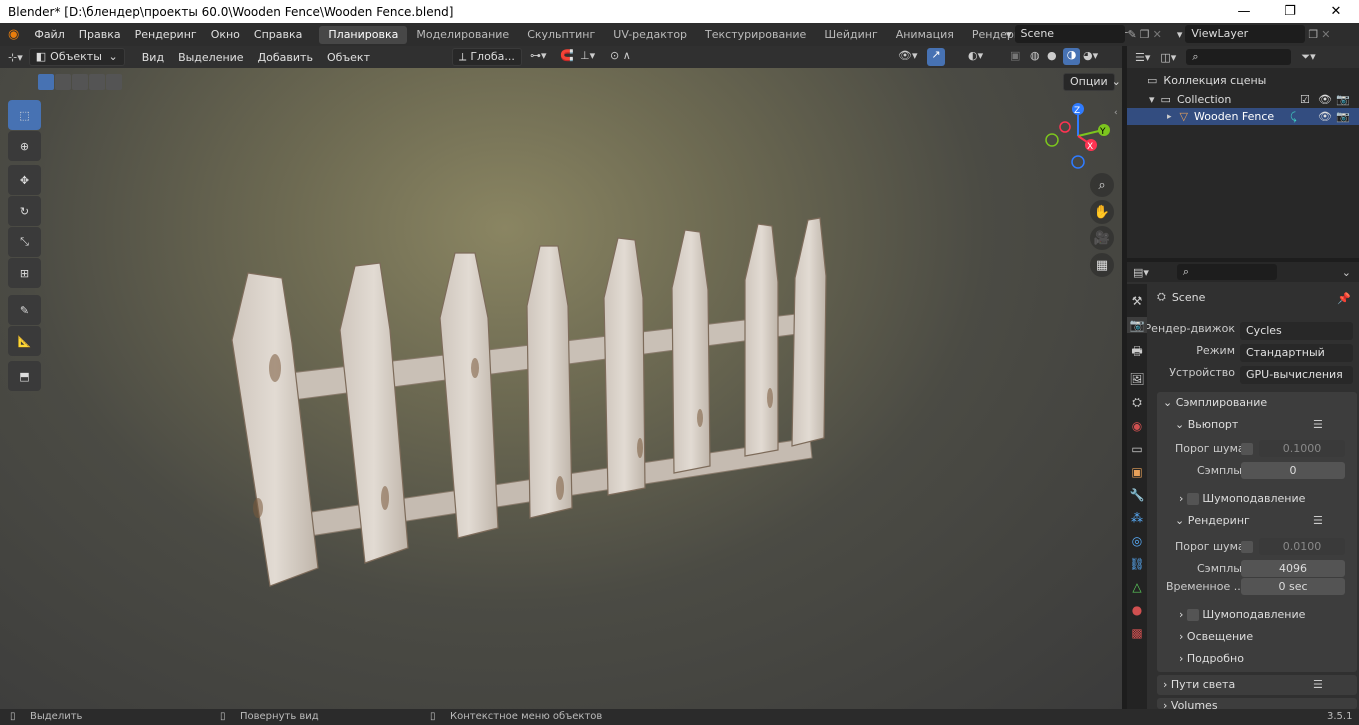 This screenshot has height=725, width=1359. I want to click on scene-field: Scene, so click(1069, 34).